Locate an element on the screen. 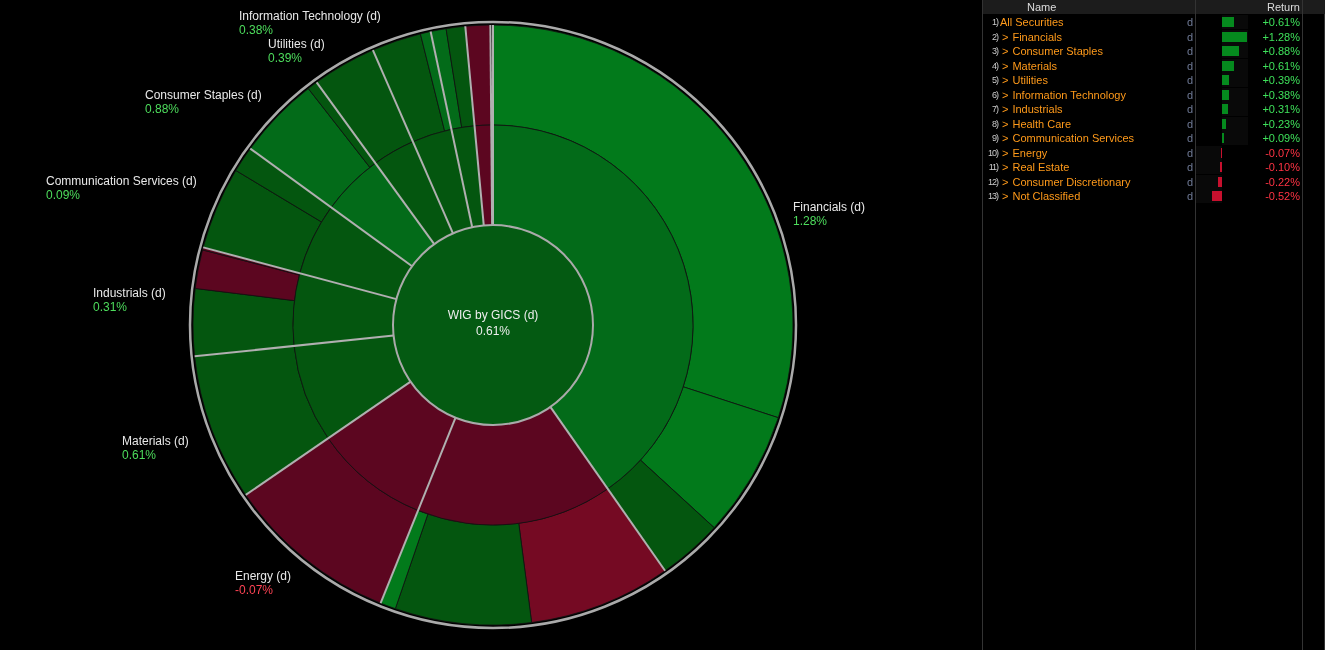 Image resolution: width=1325 pixels, height=650 pixels. security-name: Information Technology is located at coordinates (1099, 94).